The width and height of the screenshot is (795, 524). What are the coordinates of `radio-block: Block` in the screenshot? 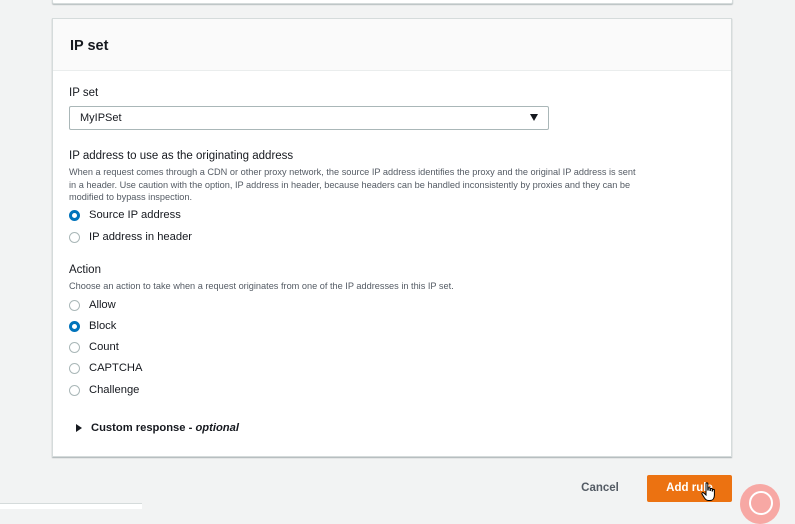 It's located at (92, 326).